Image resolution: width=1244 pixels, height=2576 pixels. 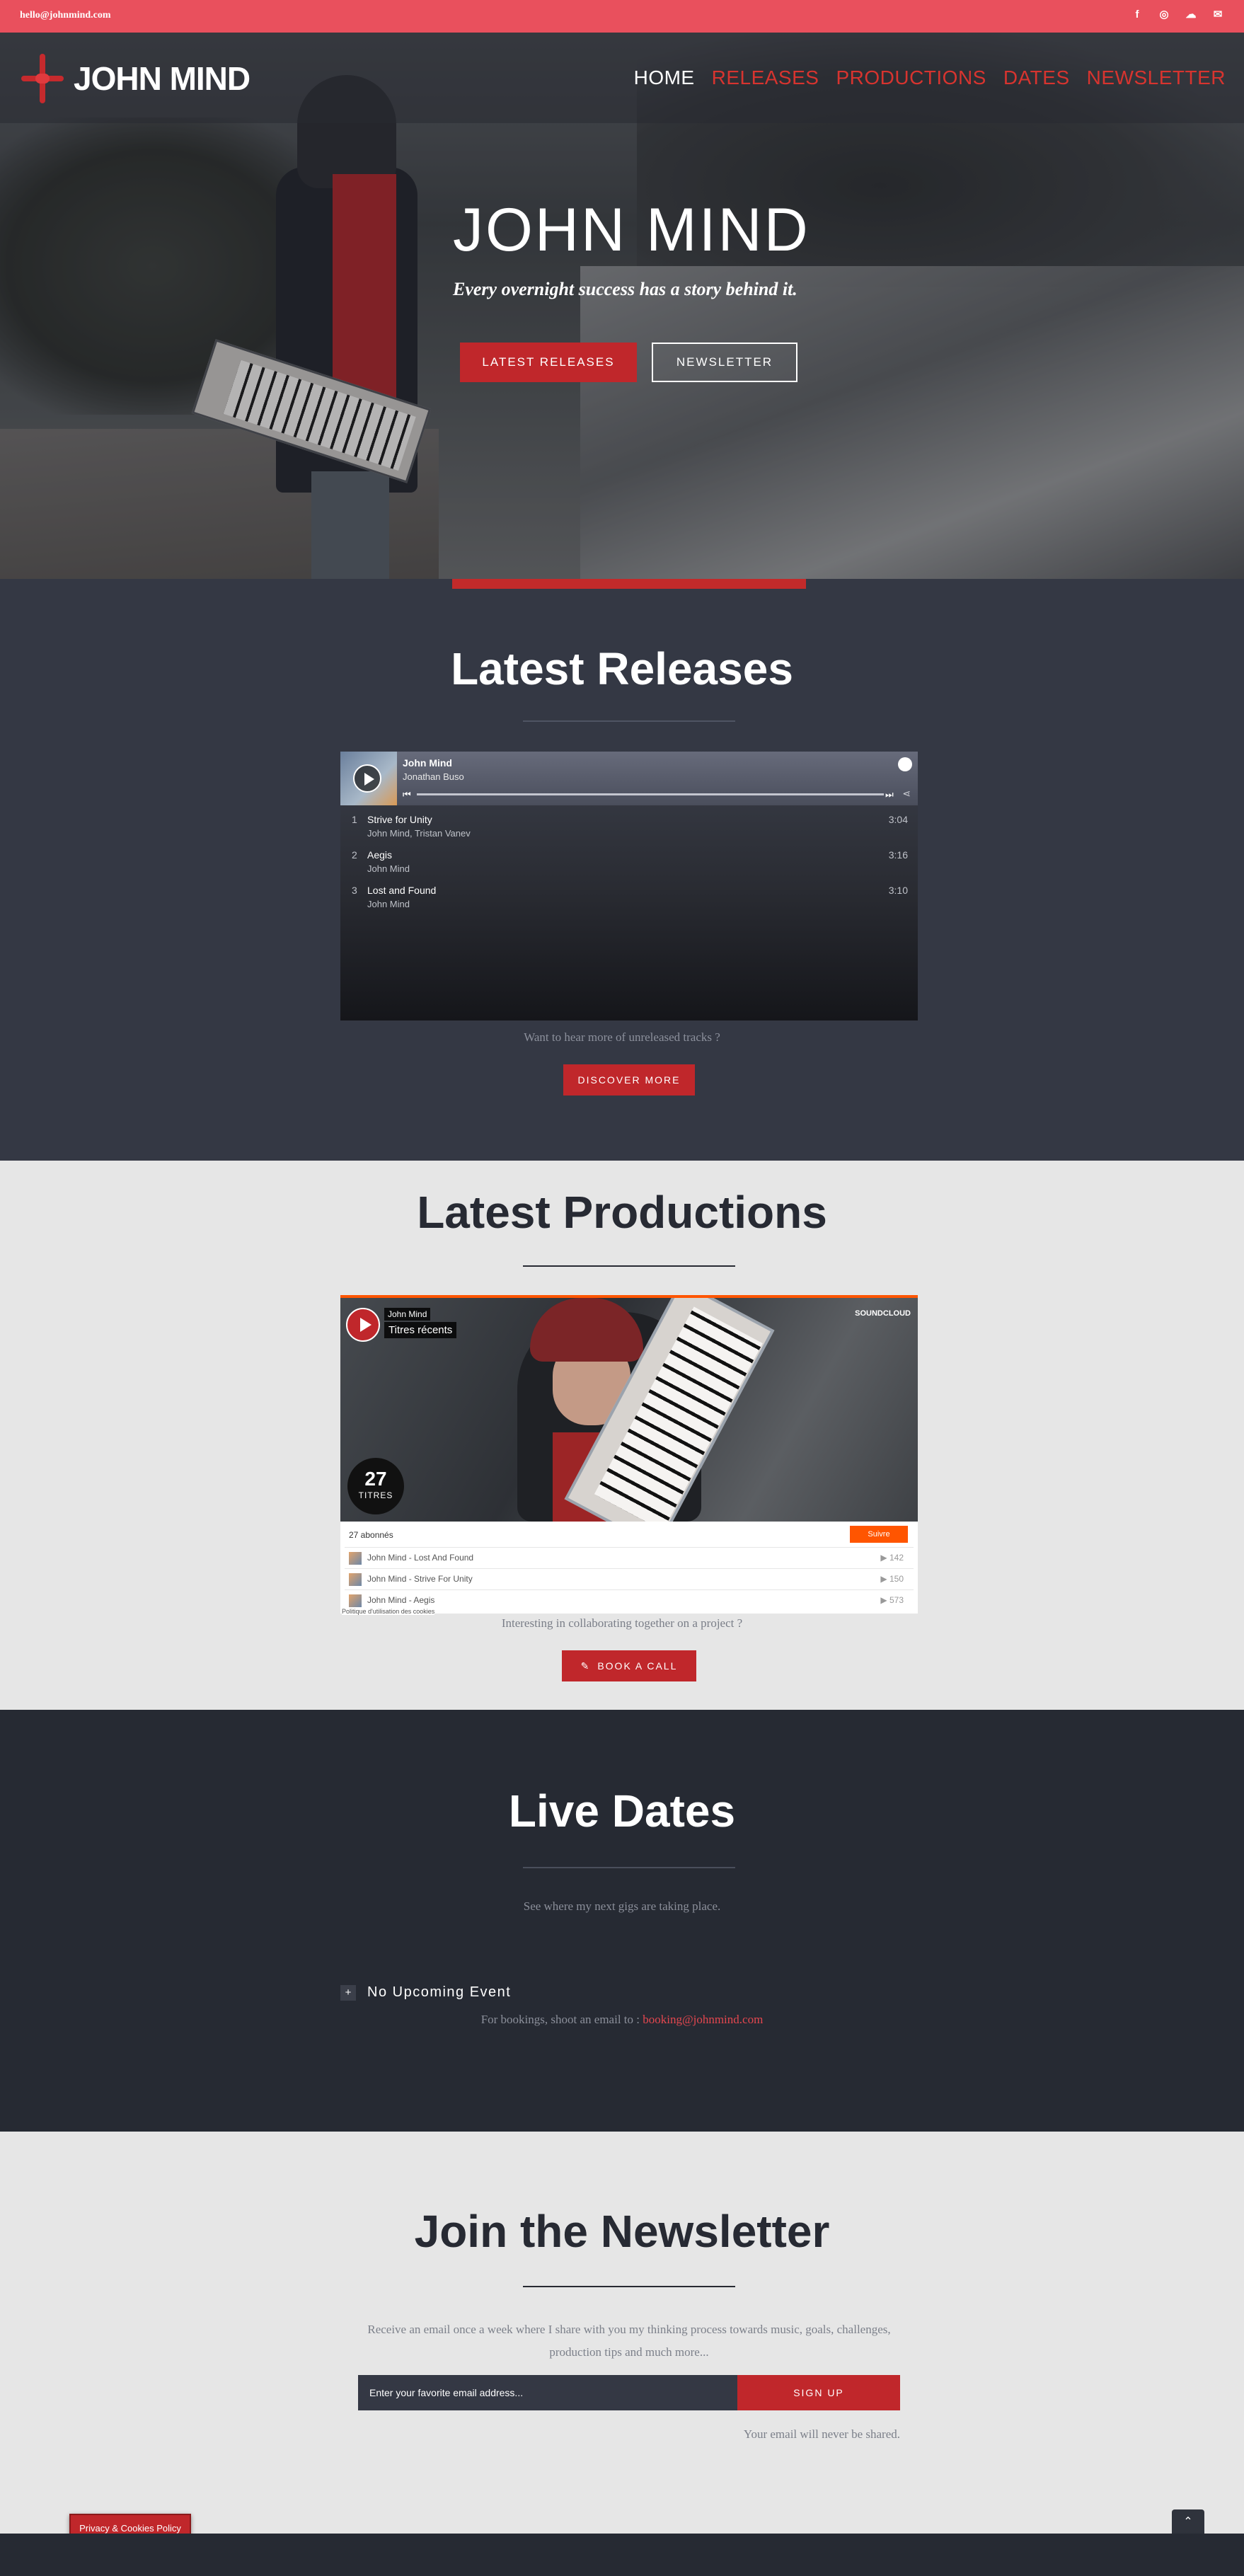 What do you see at coordinates (348, 1992) in the screenshot?
I see `plus-icon: +` at bounding box center [348, 1992].